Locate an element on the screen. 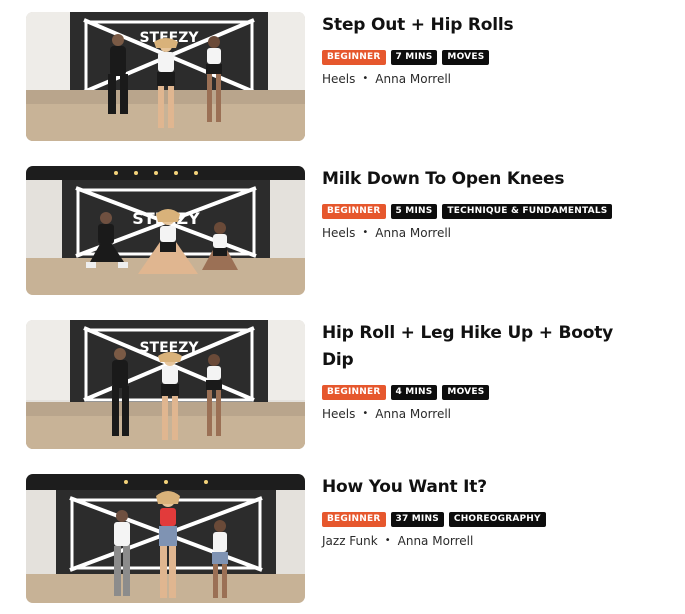  thumbnail-image is located at coordinates (165, 538).